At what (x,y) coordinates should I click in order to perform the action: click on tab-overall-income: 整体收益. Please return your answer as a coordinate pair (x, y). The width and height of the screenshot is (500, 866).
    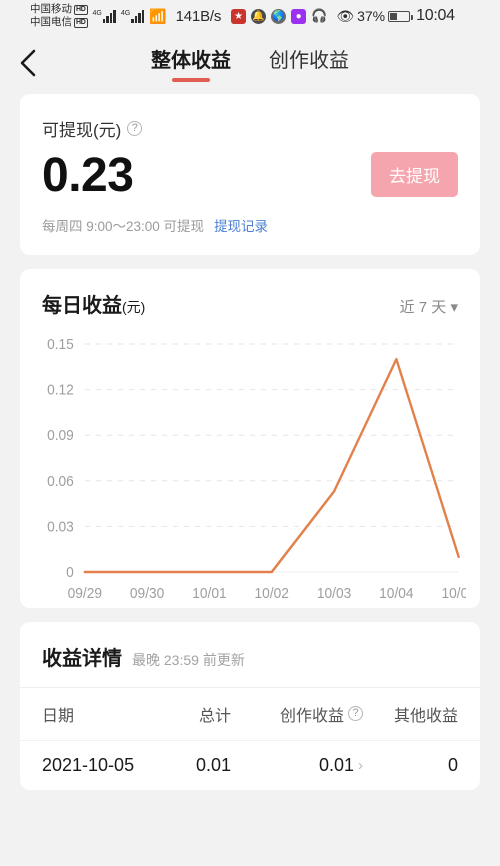
    Looking at the image, I should click on (191, 63).